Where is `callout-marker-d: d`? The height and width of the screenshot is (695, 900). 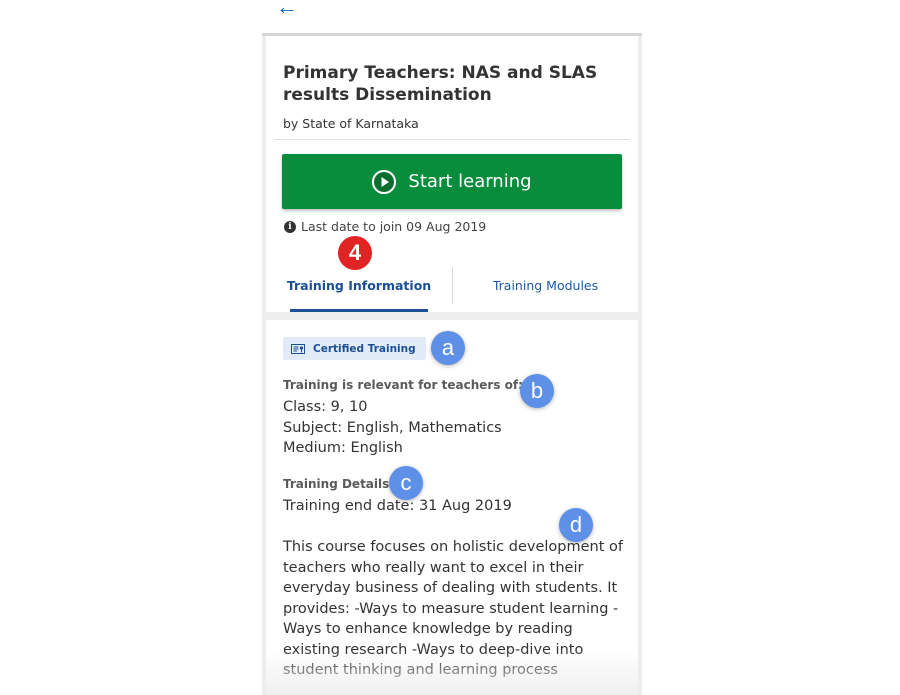 callout-marker-d: d is located at coordinates (576, 525).